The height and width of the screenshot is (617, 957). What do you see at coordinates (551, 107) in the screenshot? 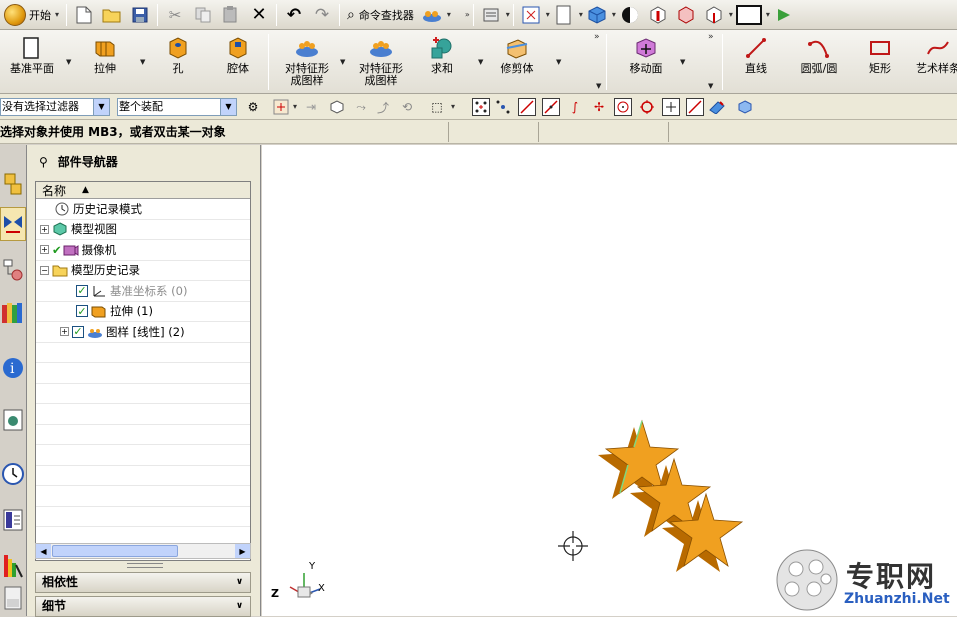
I see `snap-midpoint-icon` at bounding box center [551, 107].